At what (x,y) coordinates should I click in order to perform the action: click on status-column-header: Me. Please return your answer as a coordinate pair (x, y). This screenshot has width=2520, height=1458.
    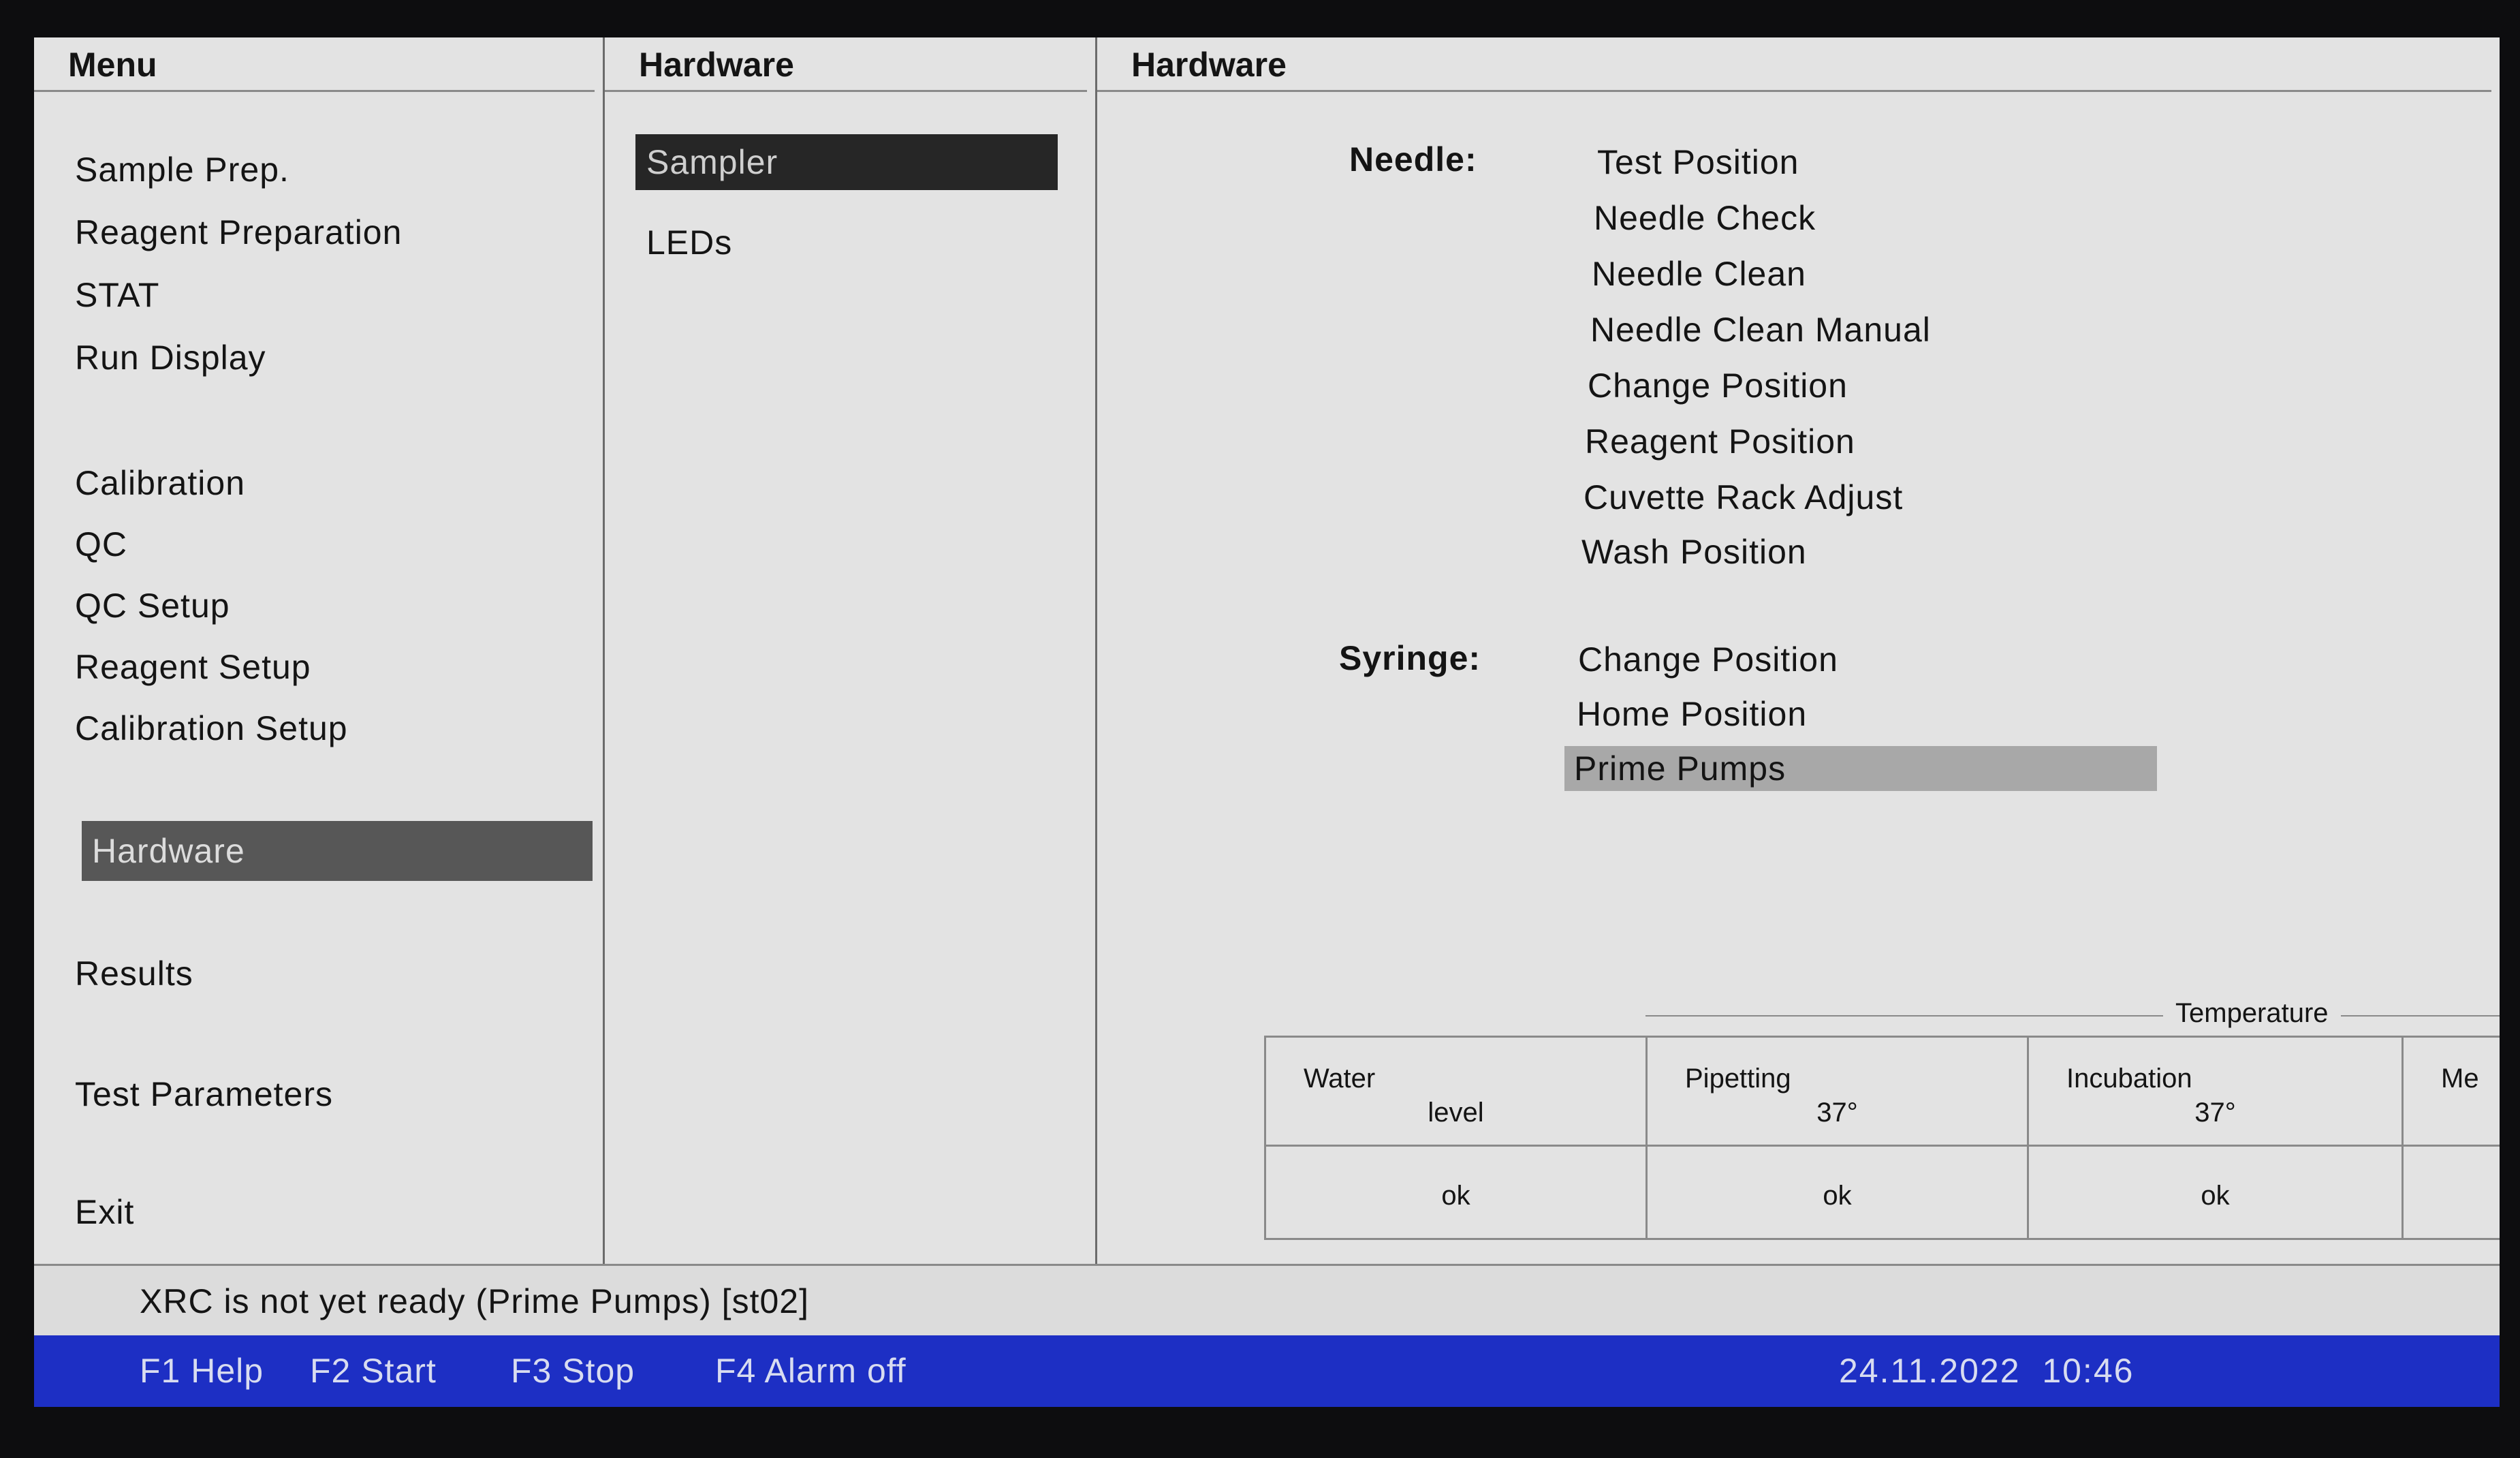
    Looking at the image, I should click on (2452, 1092).